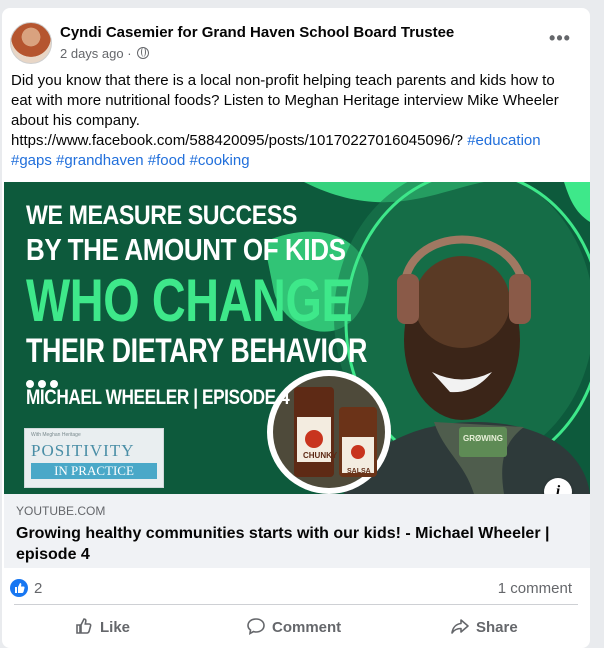  I want to click on post-timestamp: 2 days ago ·, so click(96, 53).